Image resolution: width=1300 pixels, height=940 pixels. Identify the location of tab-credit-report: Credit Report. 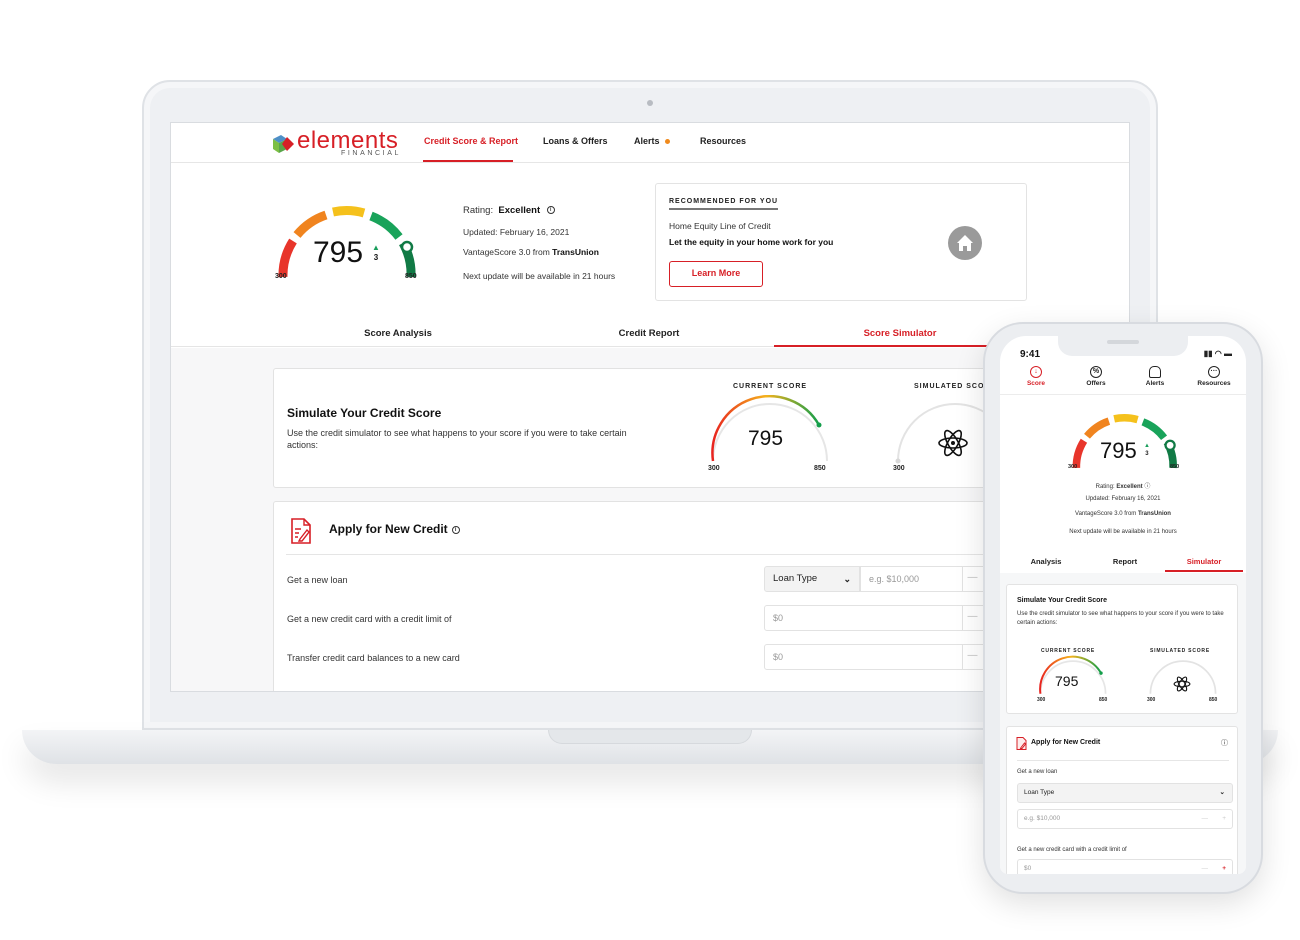
(649, 333).